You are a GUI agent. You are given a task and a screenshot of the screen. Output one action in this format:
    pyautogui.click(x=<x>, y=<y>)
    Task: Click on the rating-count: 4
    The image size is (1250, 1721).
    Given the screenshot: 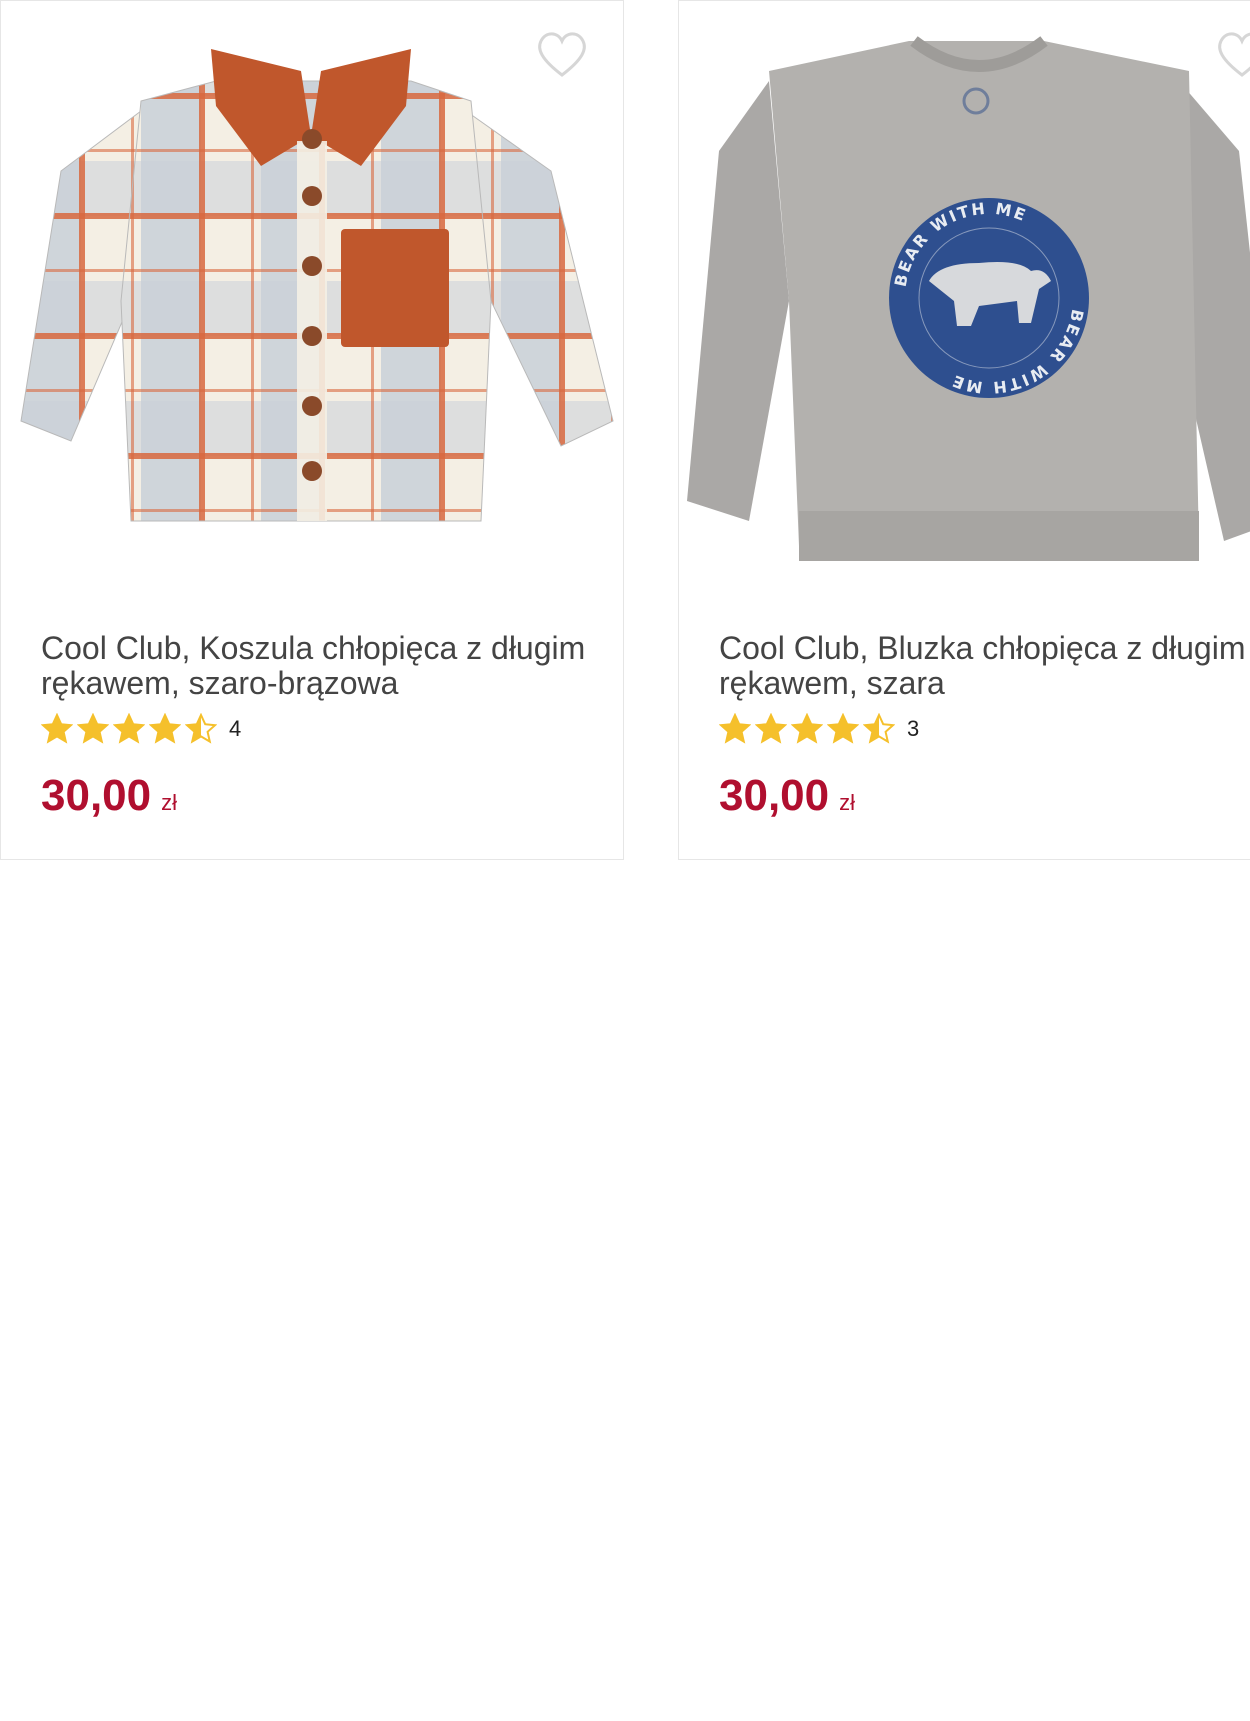 What is the action you would take?
    pyautogui.click(x=235, y=728)
    